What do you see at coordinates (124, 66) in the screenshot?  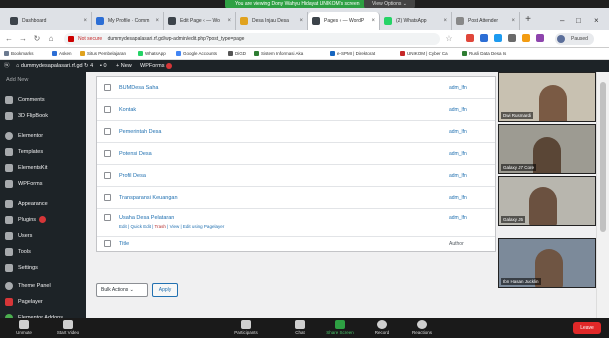 I see `new-content-link: + New` at bounding box center [124, 66].